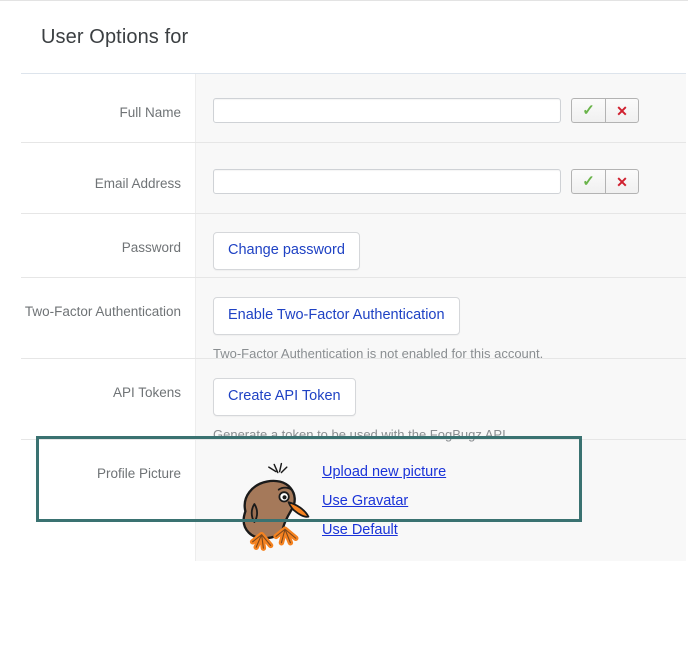  I want to click on email-address-cancel-button: ✕, so click(622, 181).